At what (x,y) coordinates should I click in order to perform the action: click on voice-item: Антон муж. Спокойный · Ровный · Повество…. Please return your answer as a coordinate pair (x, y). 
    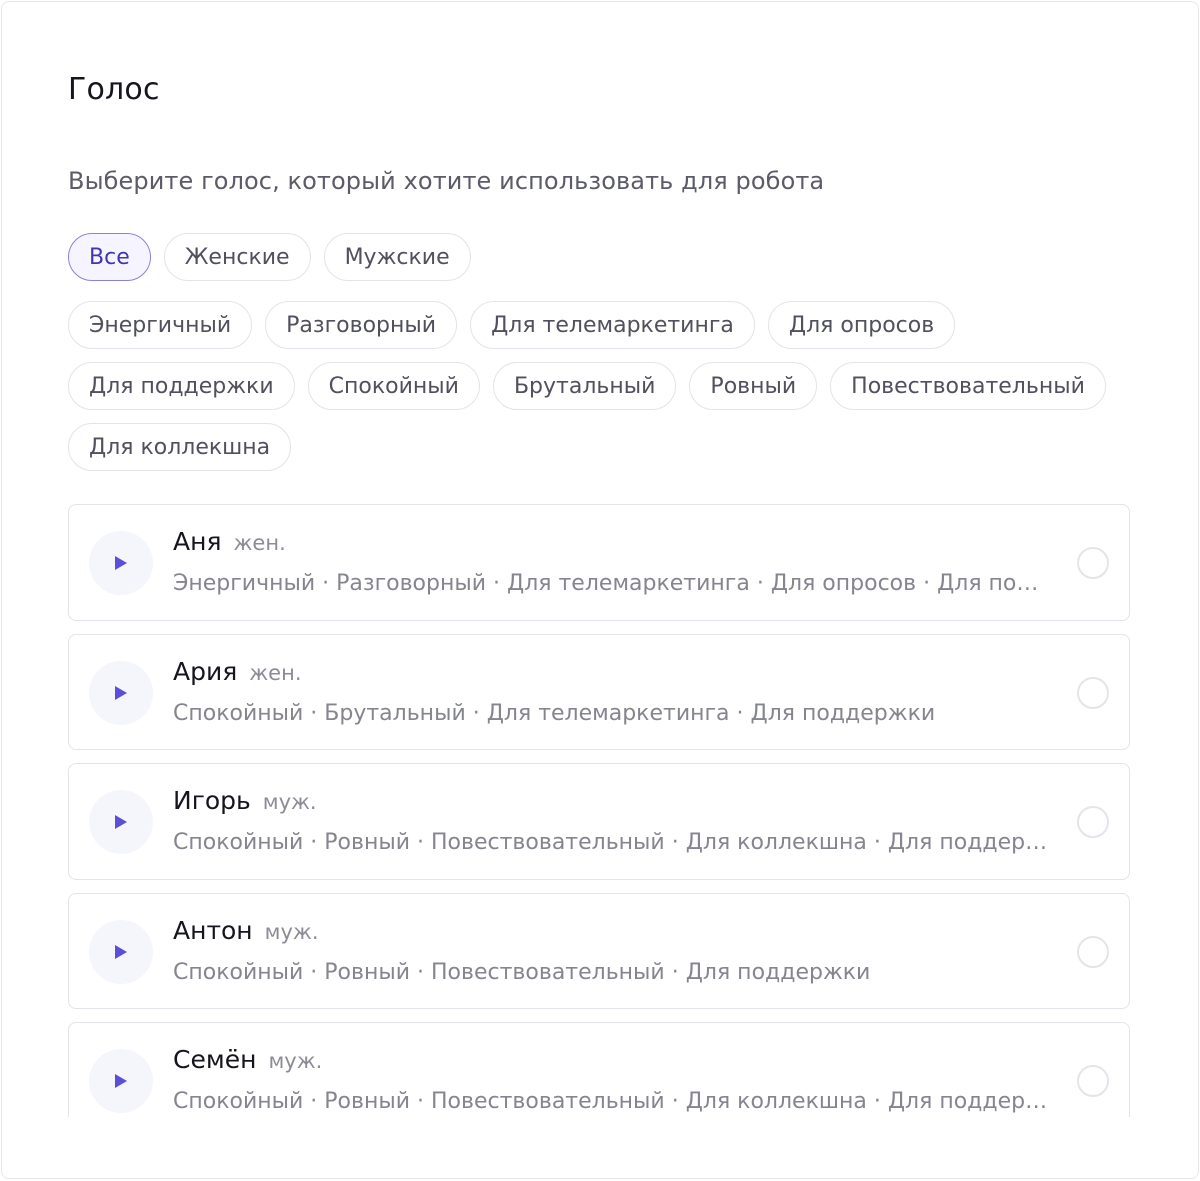
    Looking at the image, I should click on (599, 951).